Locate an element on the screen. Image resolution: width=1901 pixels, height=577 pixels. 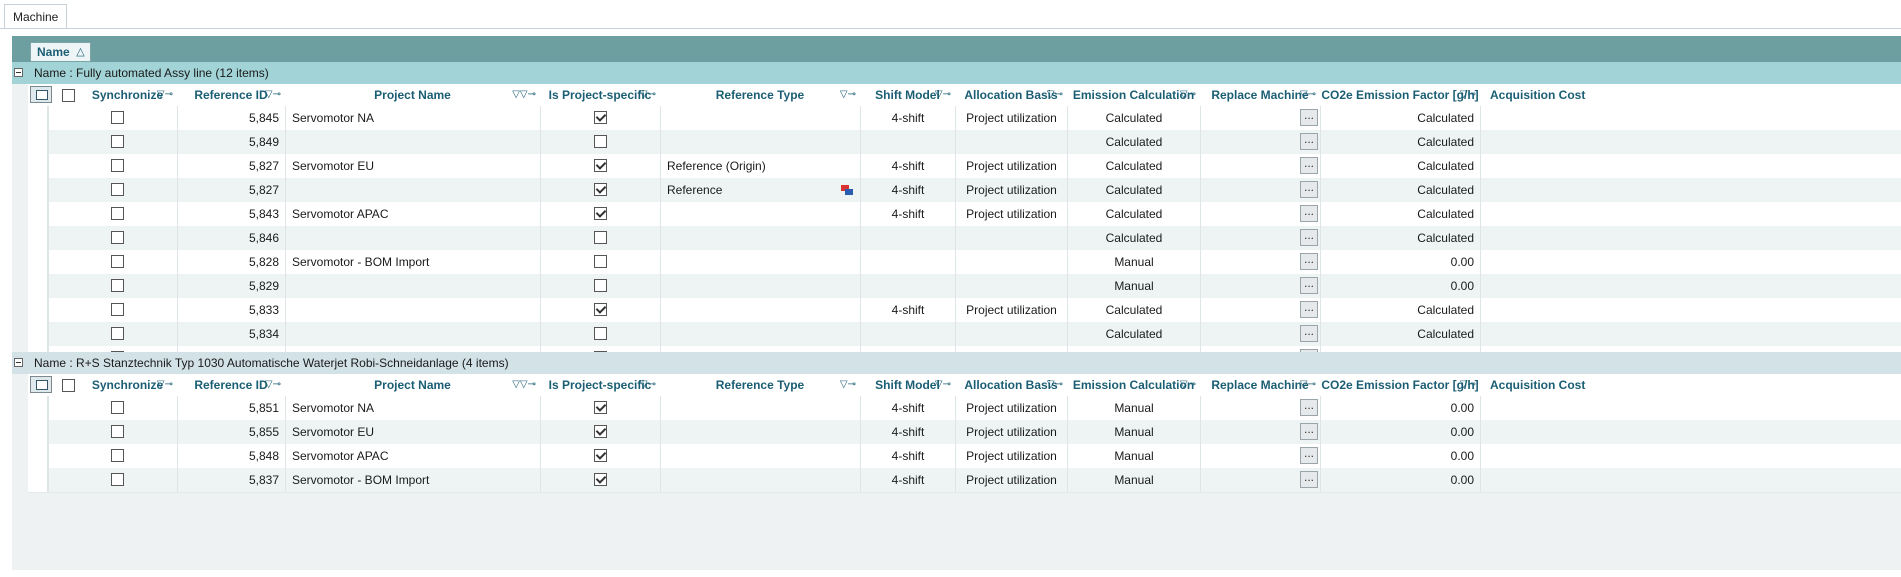
table-row: 5,834 Calculated... Calculated is located at coordinates (964, 334).